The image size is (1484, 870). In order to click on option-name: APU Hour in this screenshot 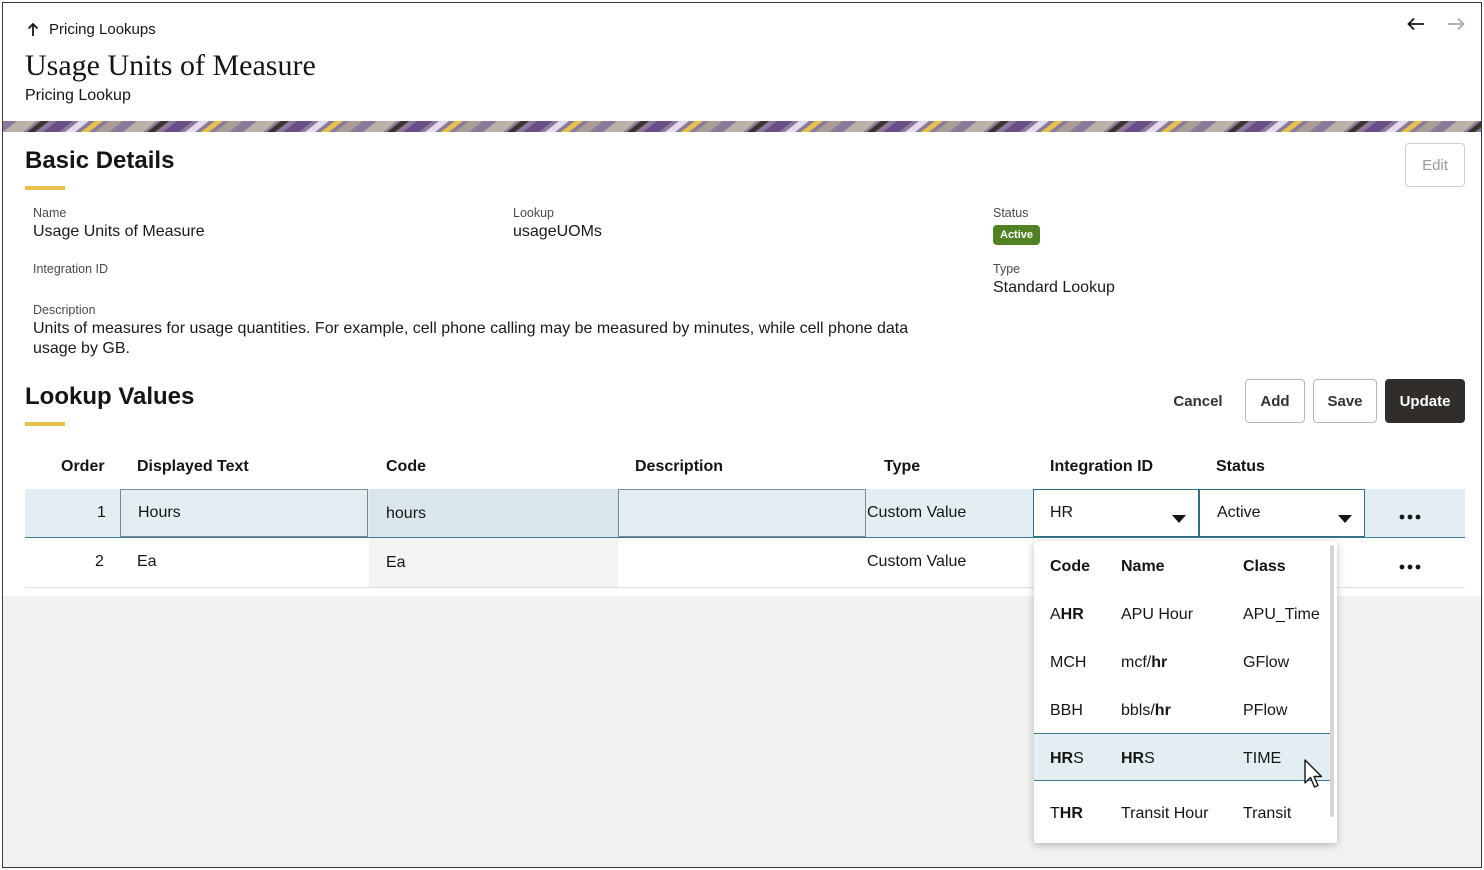, I will do `click(1157, 614)`.